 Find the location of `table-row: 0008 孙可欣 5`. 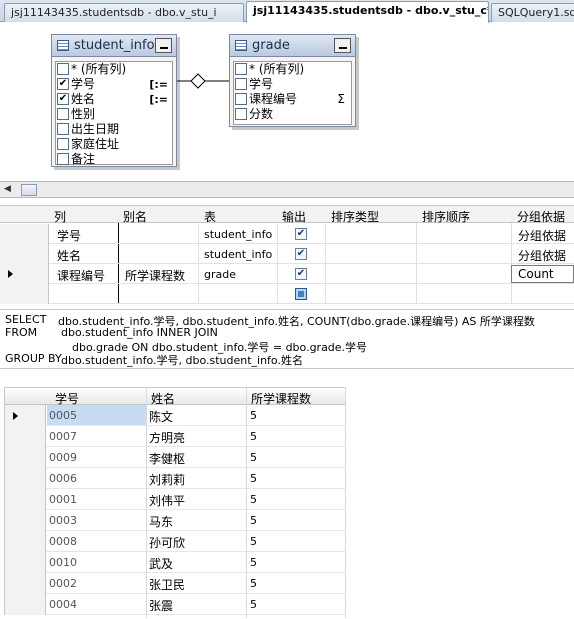

table-row: 0008 孙可欣 5 is located at coordinates (175, 541).